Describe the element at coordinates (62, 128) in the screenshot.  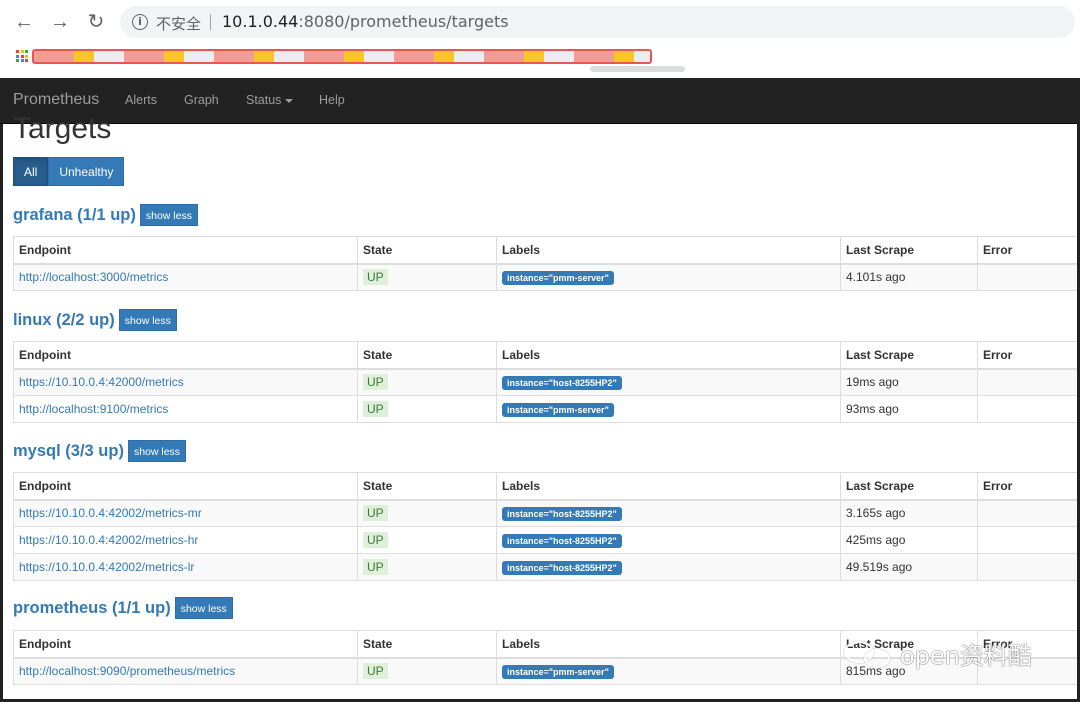
I see `page-title: Targets` at that location.